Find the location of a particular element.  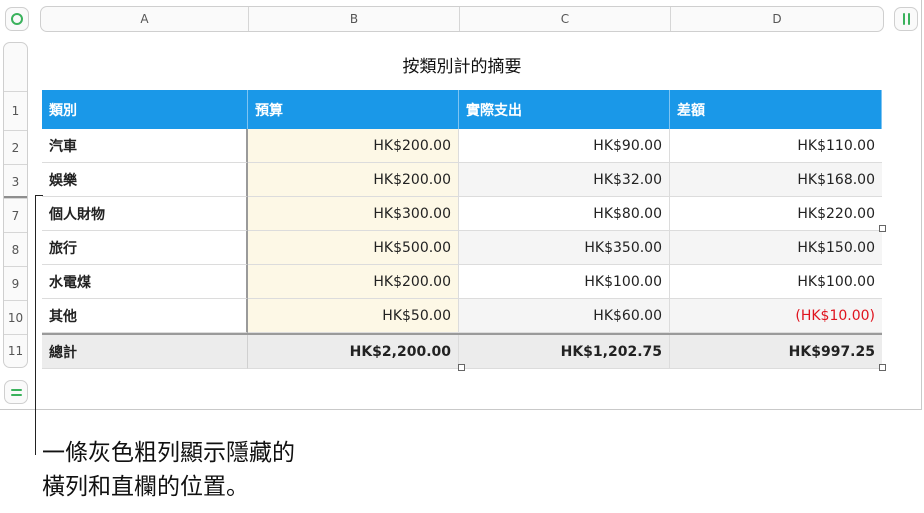

difference-cell: HK$168.00 is located at coordinates (776, 180).